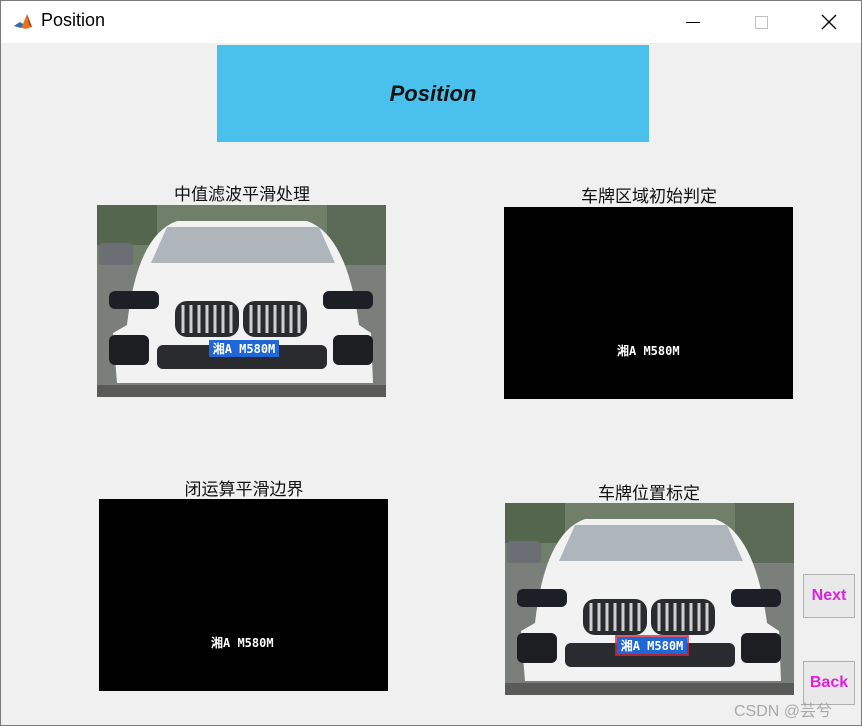 The width and height of the screenshot is (862, 726). What do you see at coordinates (829, 596) in the screenshot?
I see `next-button: Next` at bounding box center [829, 596].